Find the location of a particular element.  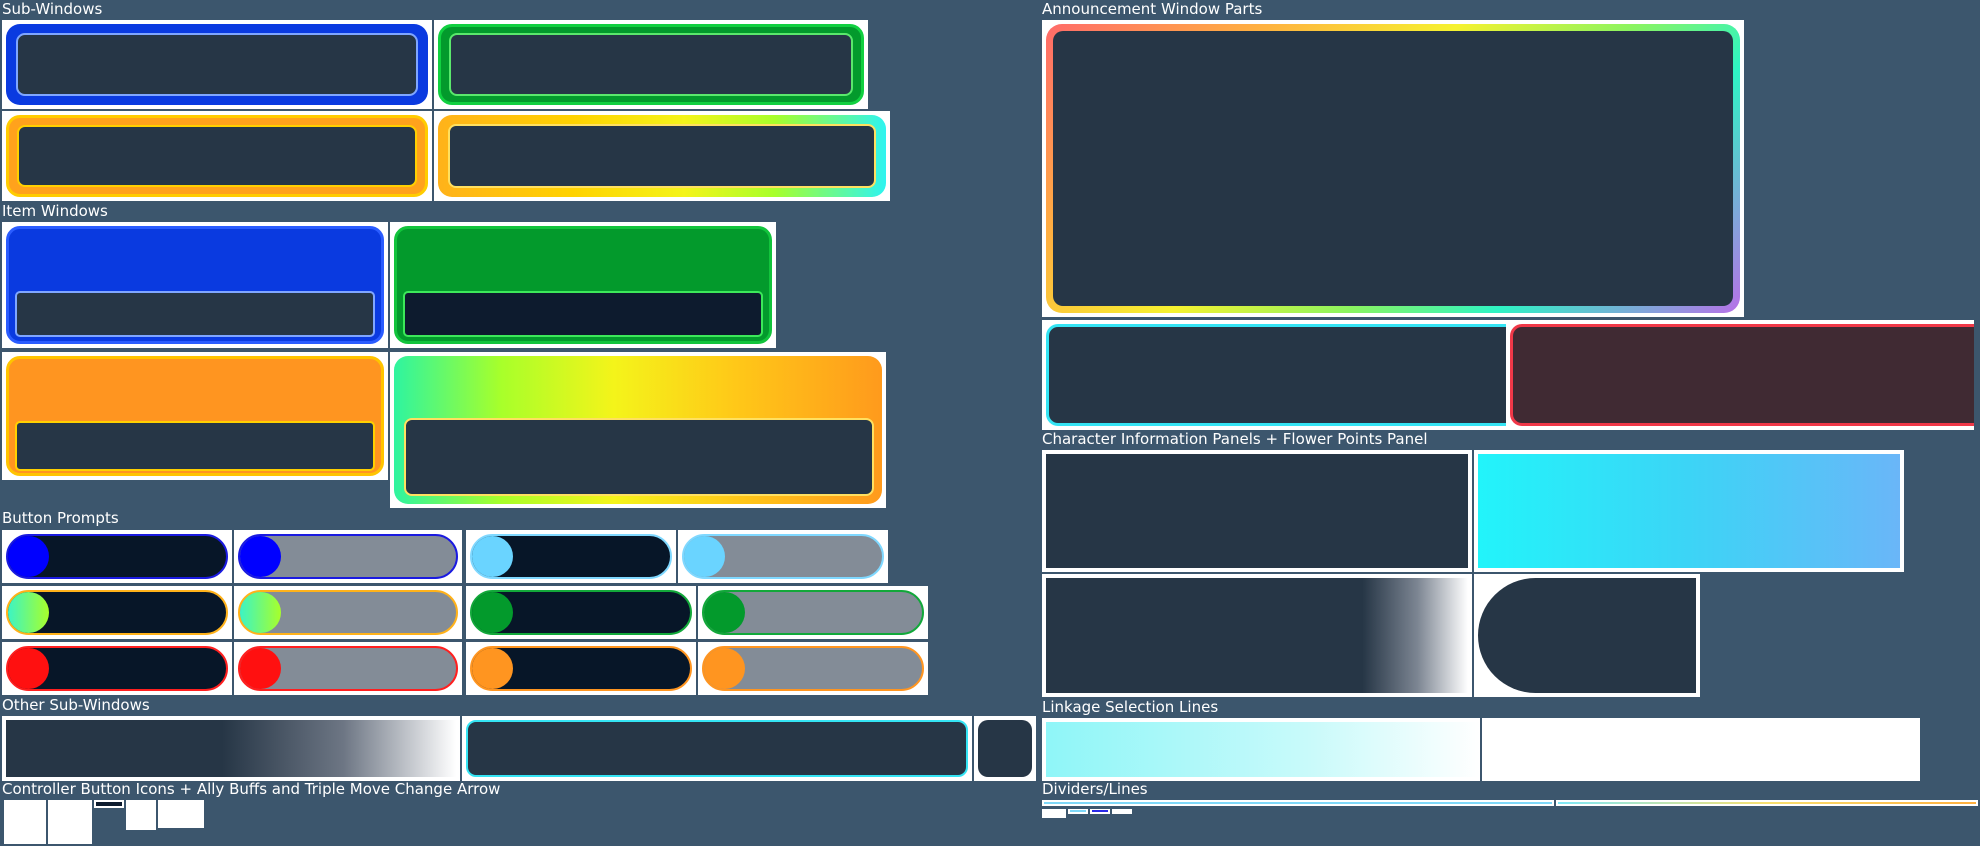

section-label-item-windows: Item Windows is located at coordinates (55, 211).